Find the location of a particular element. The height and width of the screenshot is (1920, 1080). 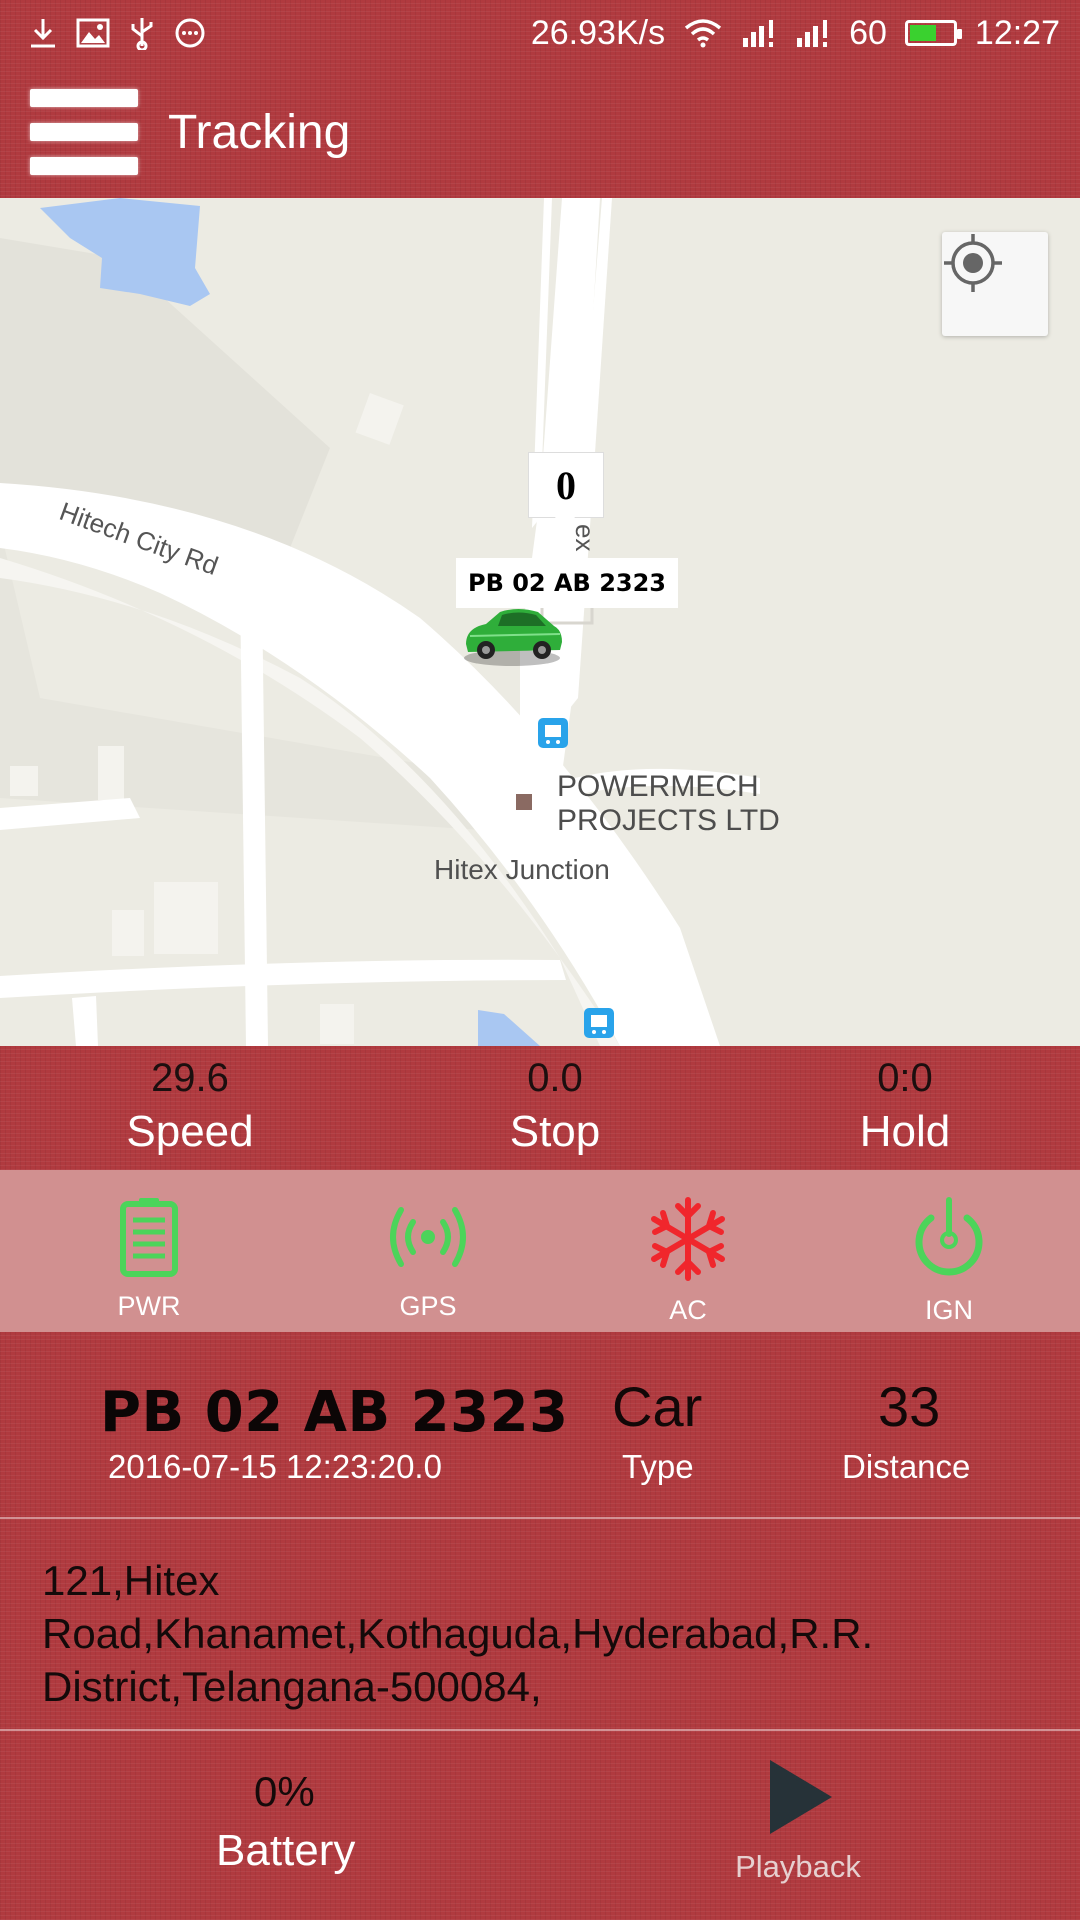

stats-row: 29.6 Speed 0.0 Stop 0:0 Hold is located at coordinates (540, 1108).